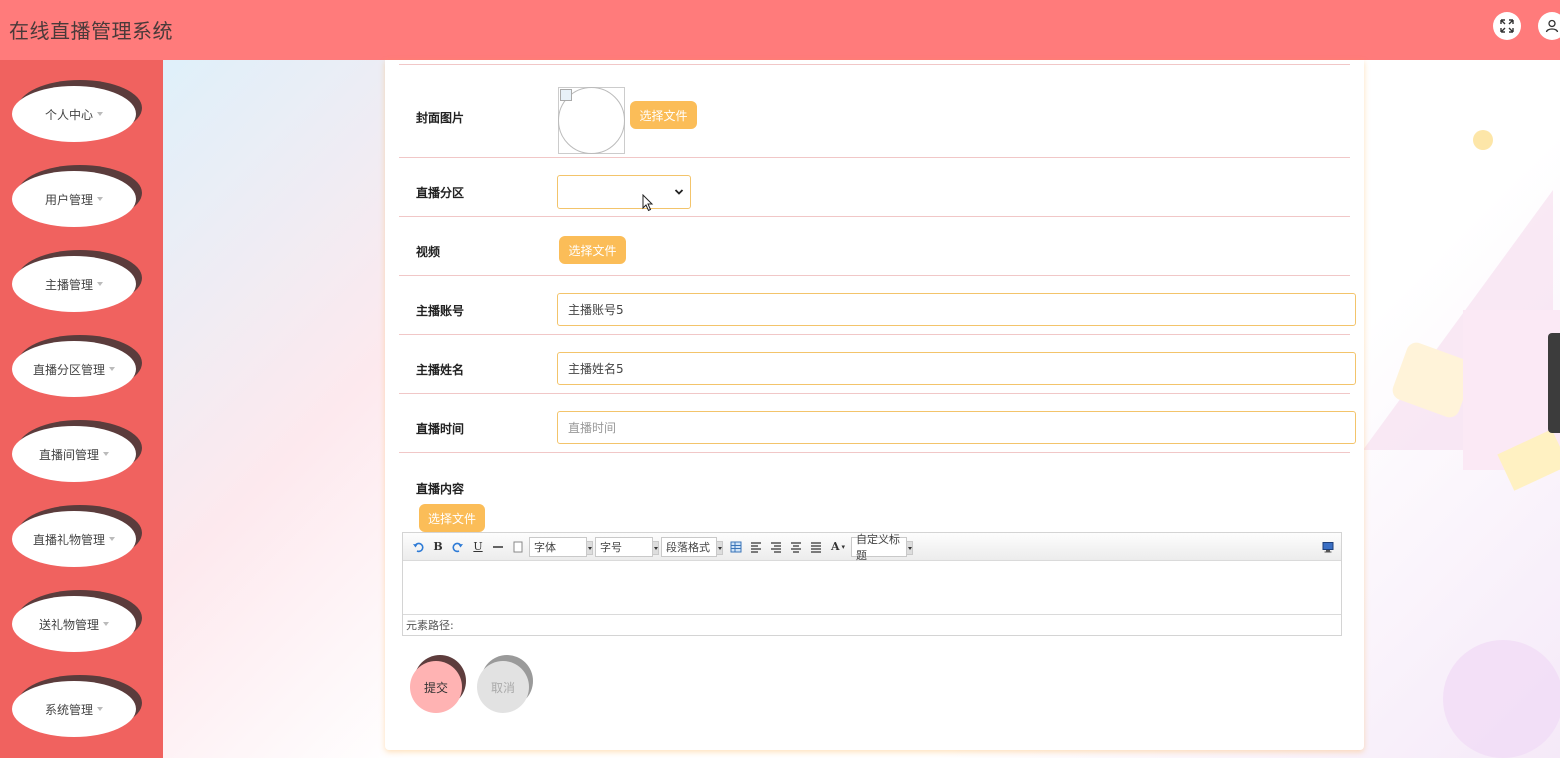  What do you see at coordinates (440, 370) in the screenshot?
I see `anchor-name-label: 主播姓名` at bounding box center [440, 370].